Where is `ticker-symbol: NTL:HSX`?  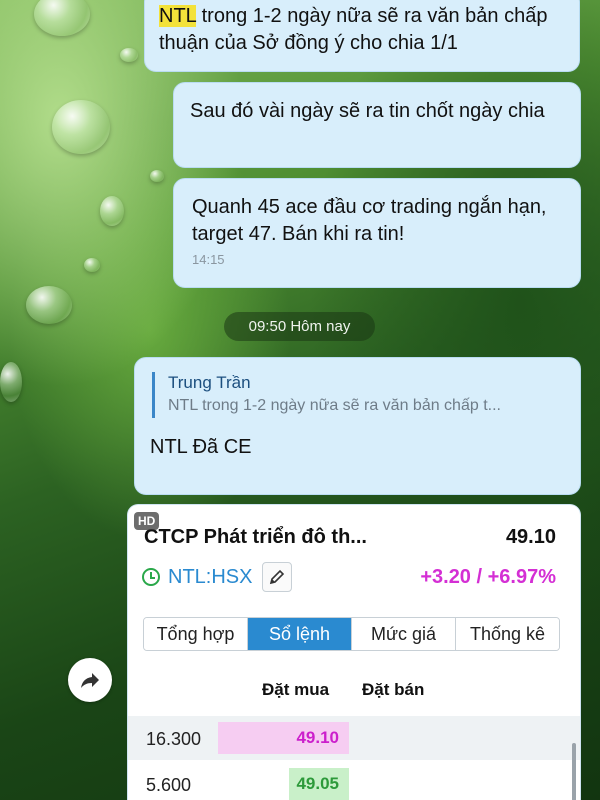
ticker-symbol: NTL:HSX is located at coordinates (210, 577).